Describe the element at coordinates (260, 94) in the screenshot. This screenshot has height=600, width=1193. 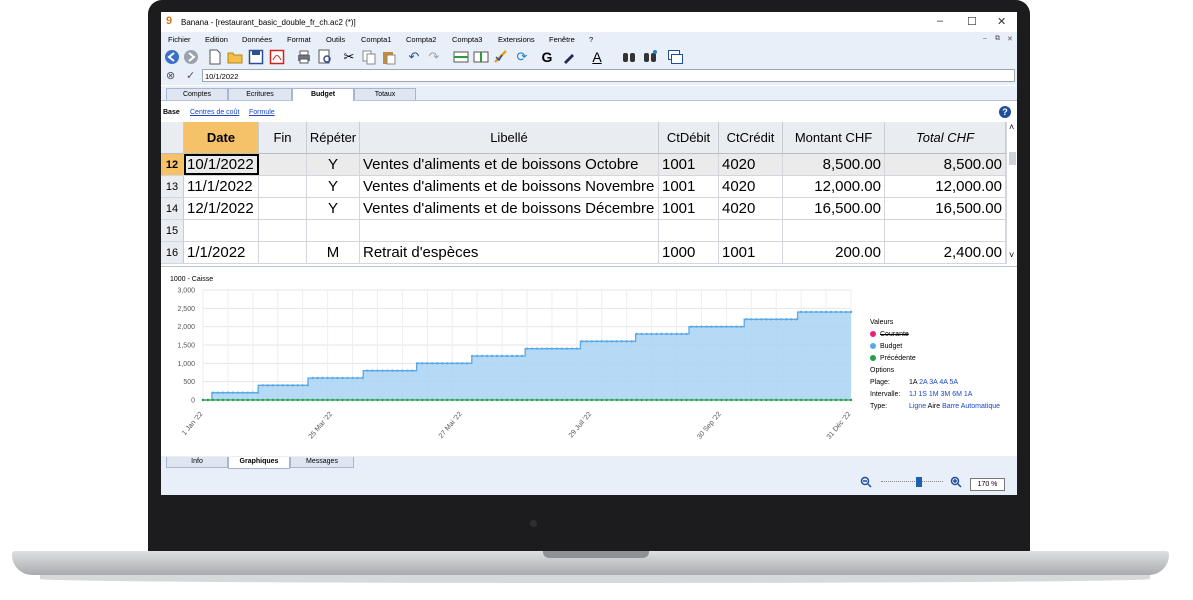
I see `tab-ecritures: Ecritures` at that location.